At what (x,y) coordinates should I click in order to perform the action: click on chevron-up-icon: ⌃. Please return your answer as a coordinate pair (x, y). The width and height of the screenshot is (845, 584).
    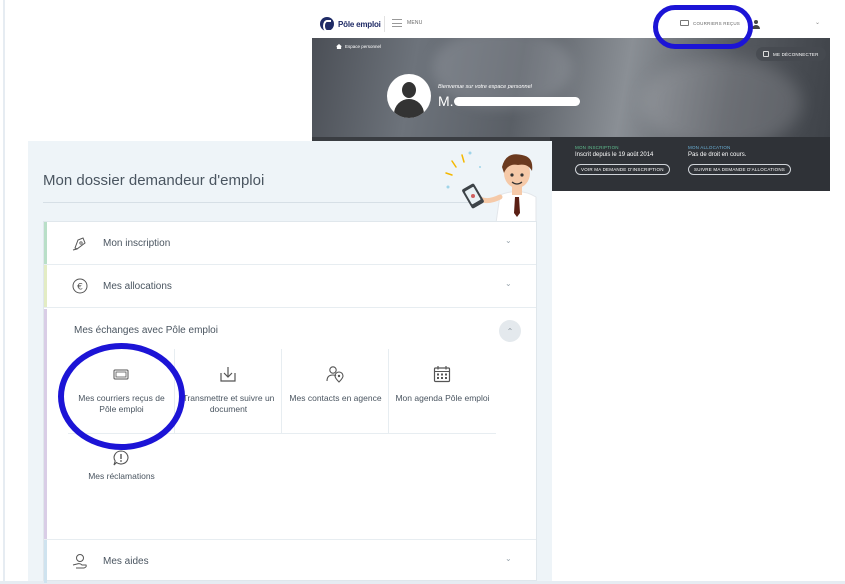
    Looking at the image, I should click on (510, 331).